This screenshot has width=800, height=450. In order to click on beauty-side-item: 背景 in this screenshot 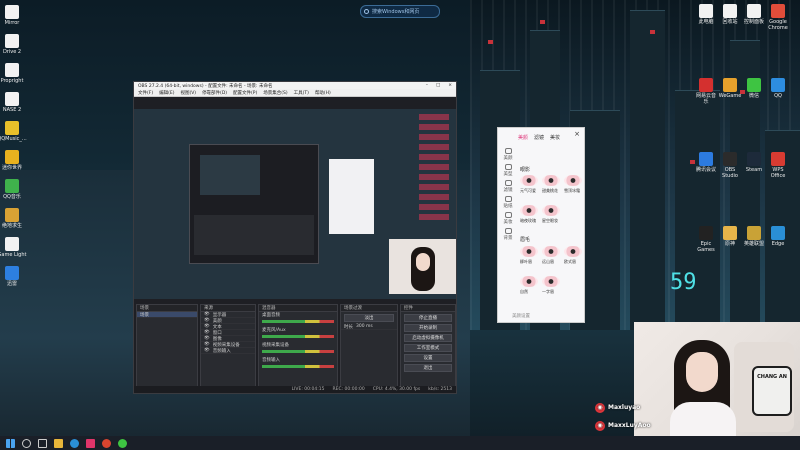, I will do `click(508, 236)`.